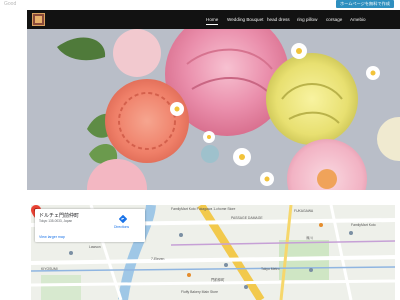 This screenshot has height=300, width=400. Describe the element at coordinates (52, 237) in the screenshot. I see `view-larger-map-link: View larger map` at that location.